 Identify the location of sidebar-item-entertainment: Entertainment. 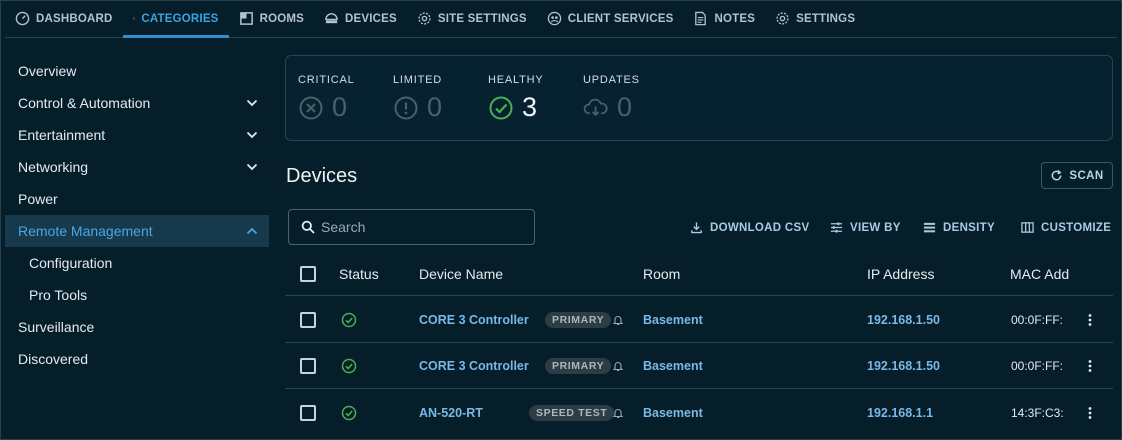
(137, 135).